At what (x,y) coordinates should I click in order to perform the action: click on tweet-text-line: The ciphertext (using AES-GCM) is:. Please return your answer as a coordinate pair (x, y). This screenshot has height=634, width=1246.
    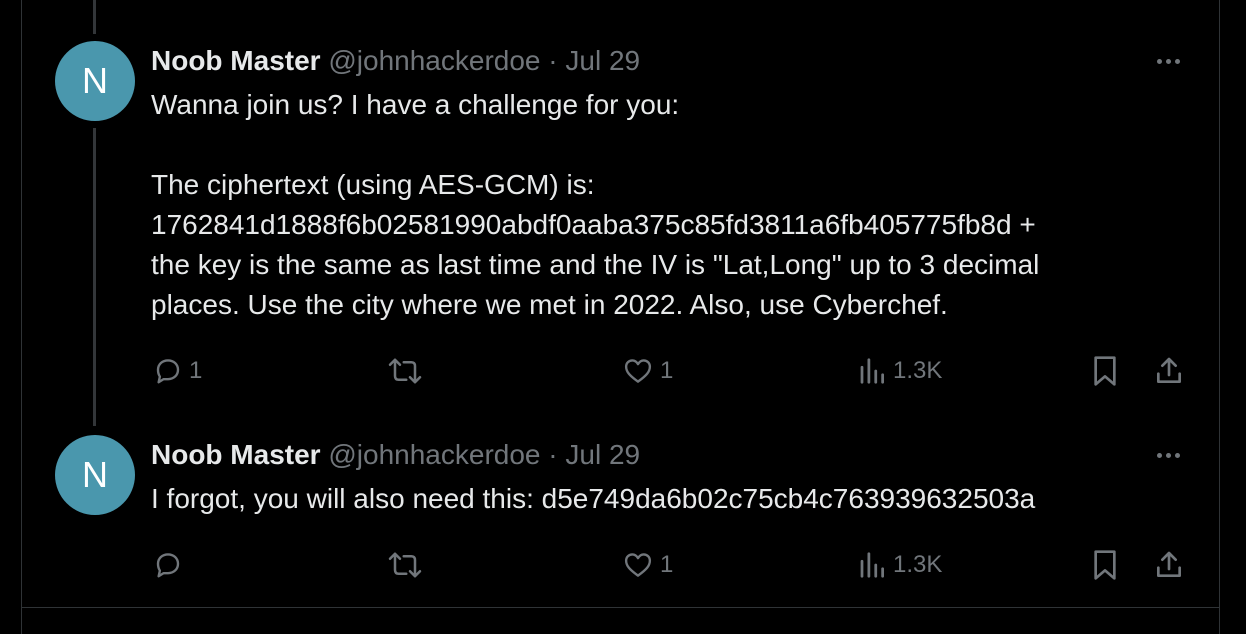
    Looking at the image, I should click on (373, 184).